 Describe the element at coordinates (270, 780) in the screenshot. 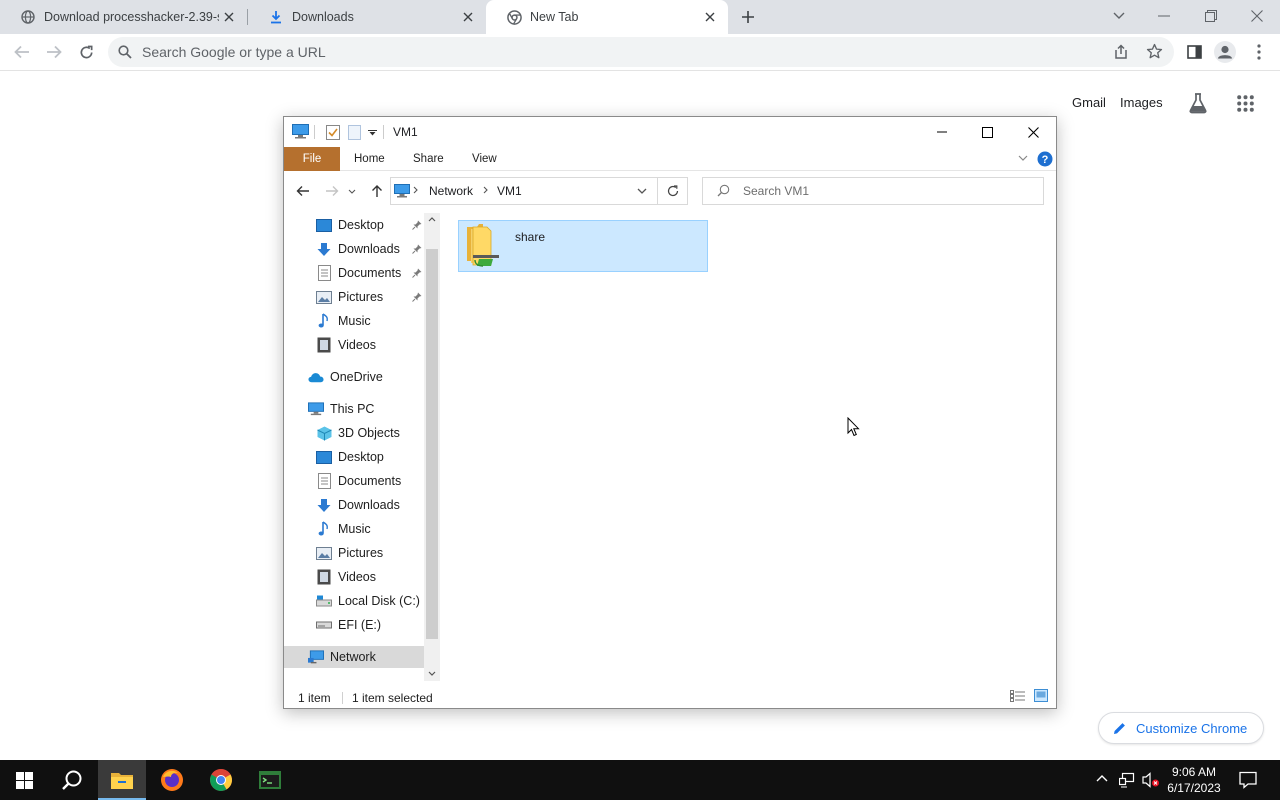

I see `taskbar-terminal-app` at that location.